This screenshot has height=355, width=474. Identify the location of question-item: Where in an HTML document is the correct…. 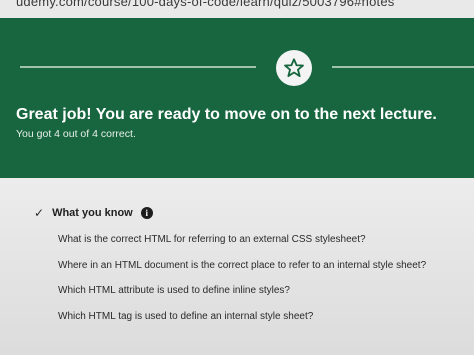
(242, 265).